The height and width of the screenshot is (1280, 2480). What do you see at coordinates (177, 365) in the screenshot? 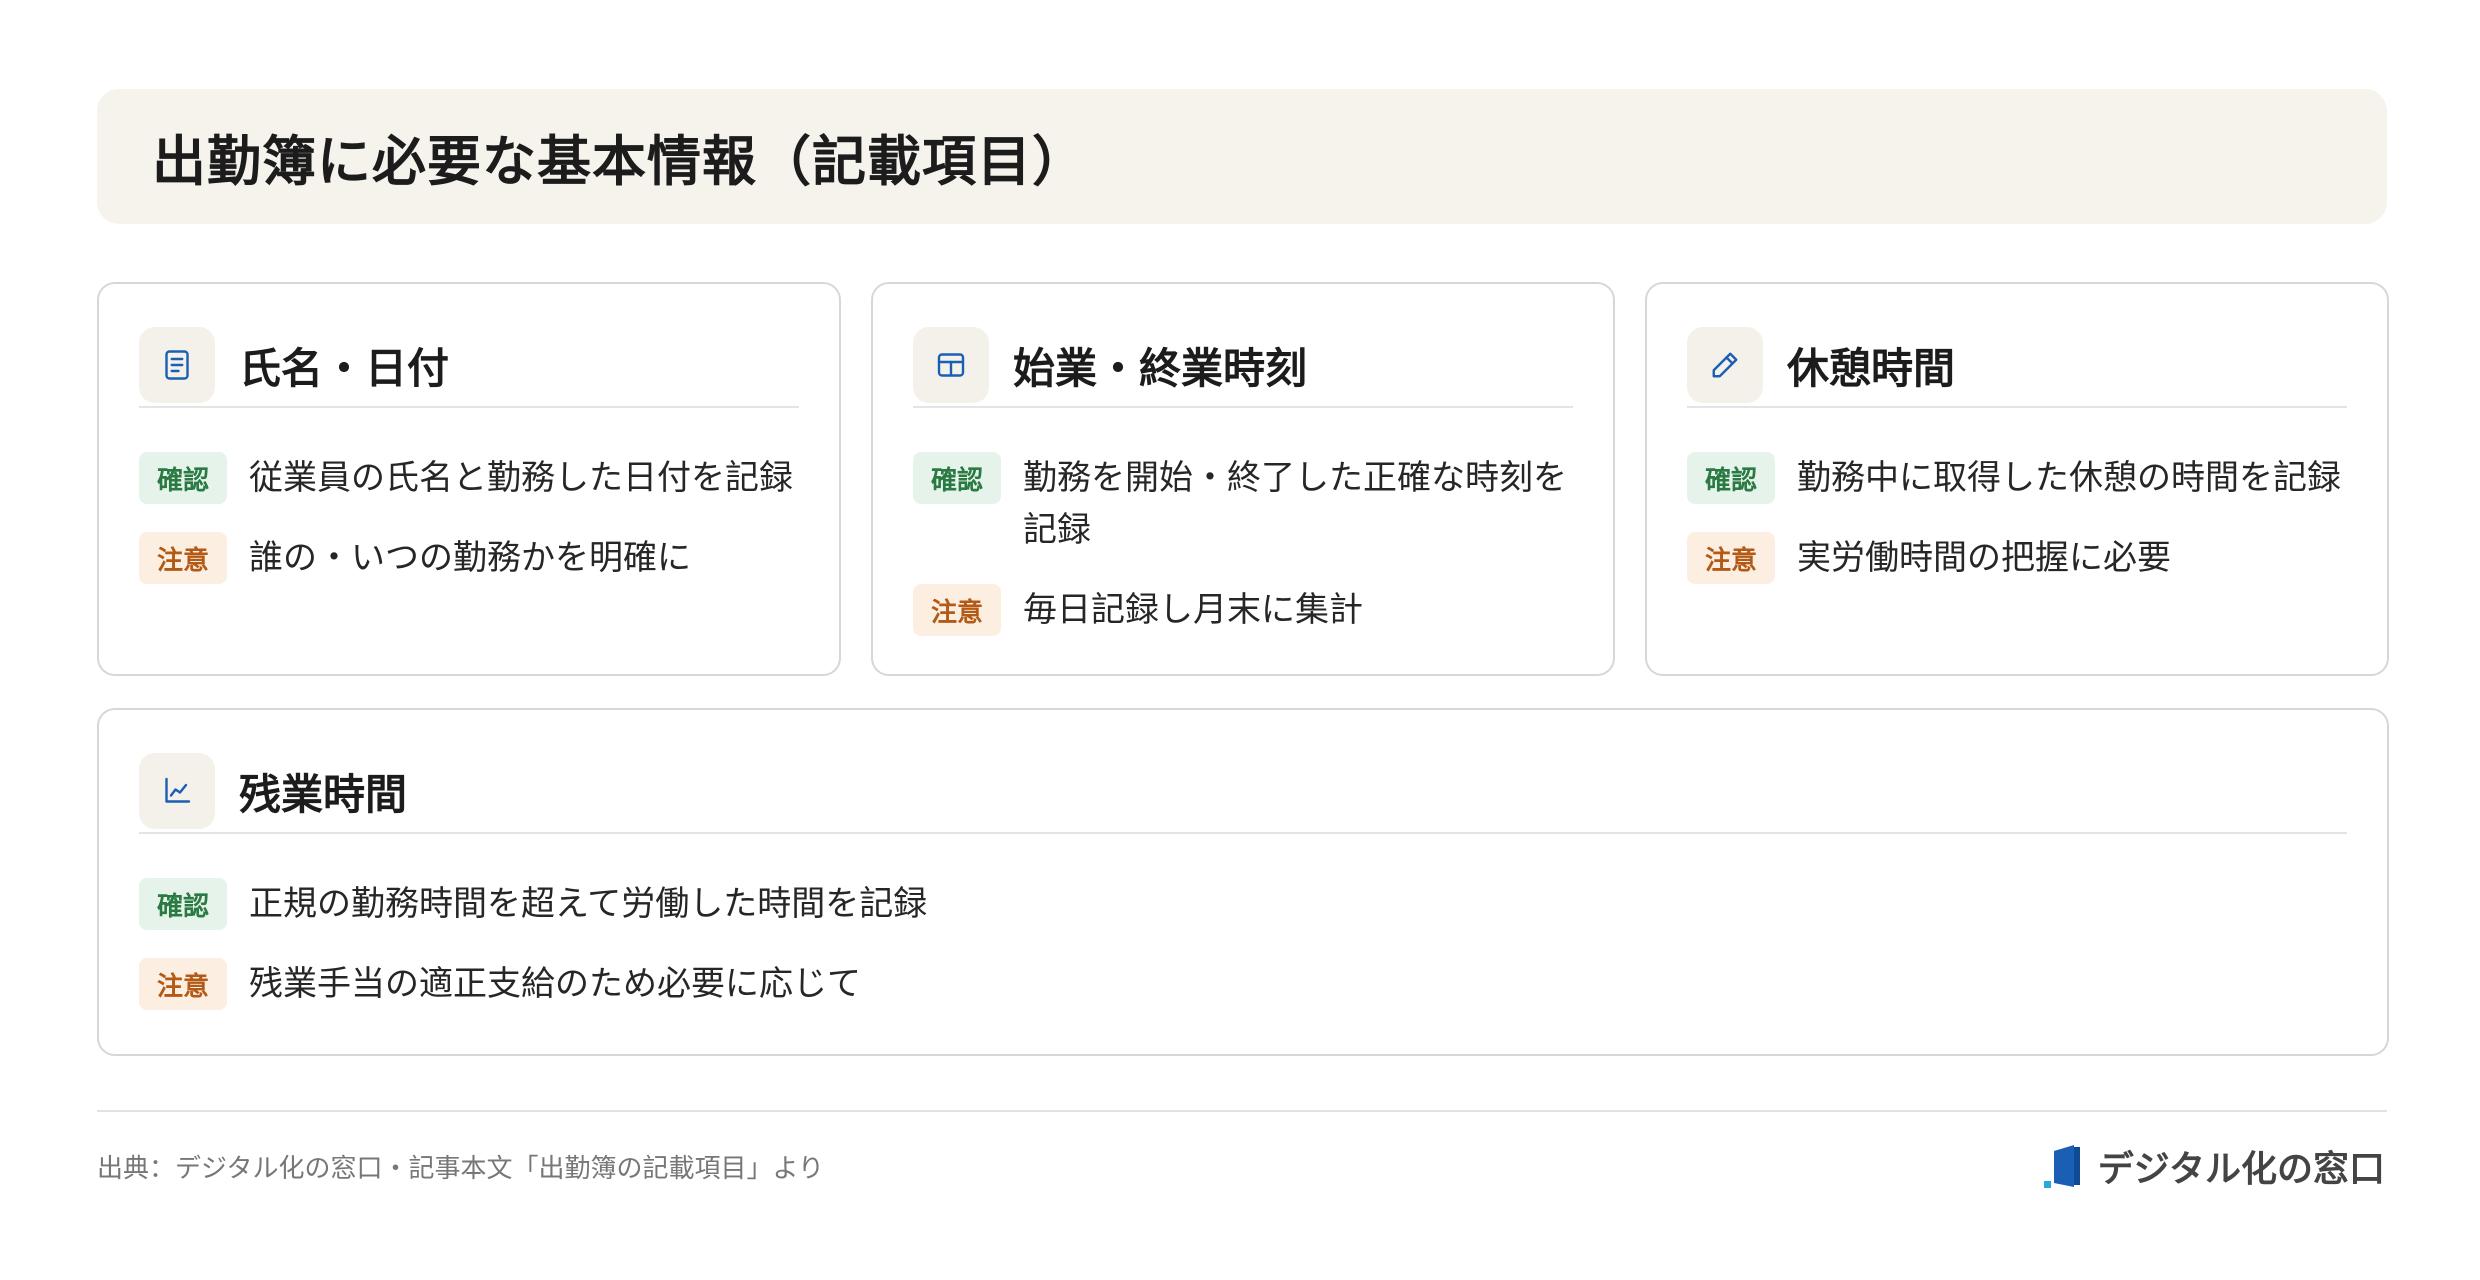
I see `document-icon` at bounding box center [177, 365].